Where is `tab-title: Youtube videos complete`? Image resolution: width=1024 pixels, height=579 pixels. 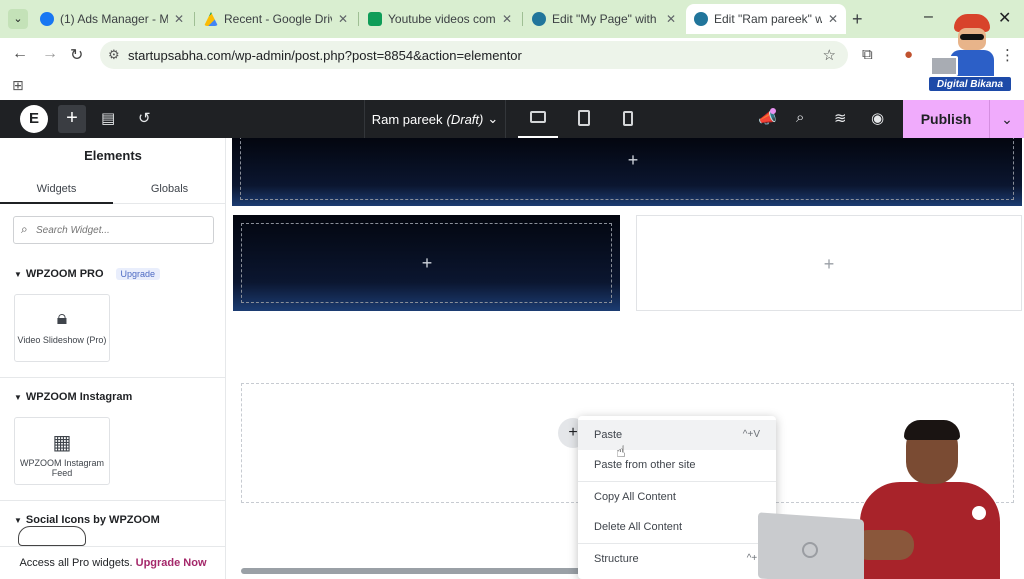
tab-title: Youtube videos complete is located at coordinates (442, 19).